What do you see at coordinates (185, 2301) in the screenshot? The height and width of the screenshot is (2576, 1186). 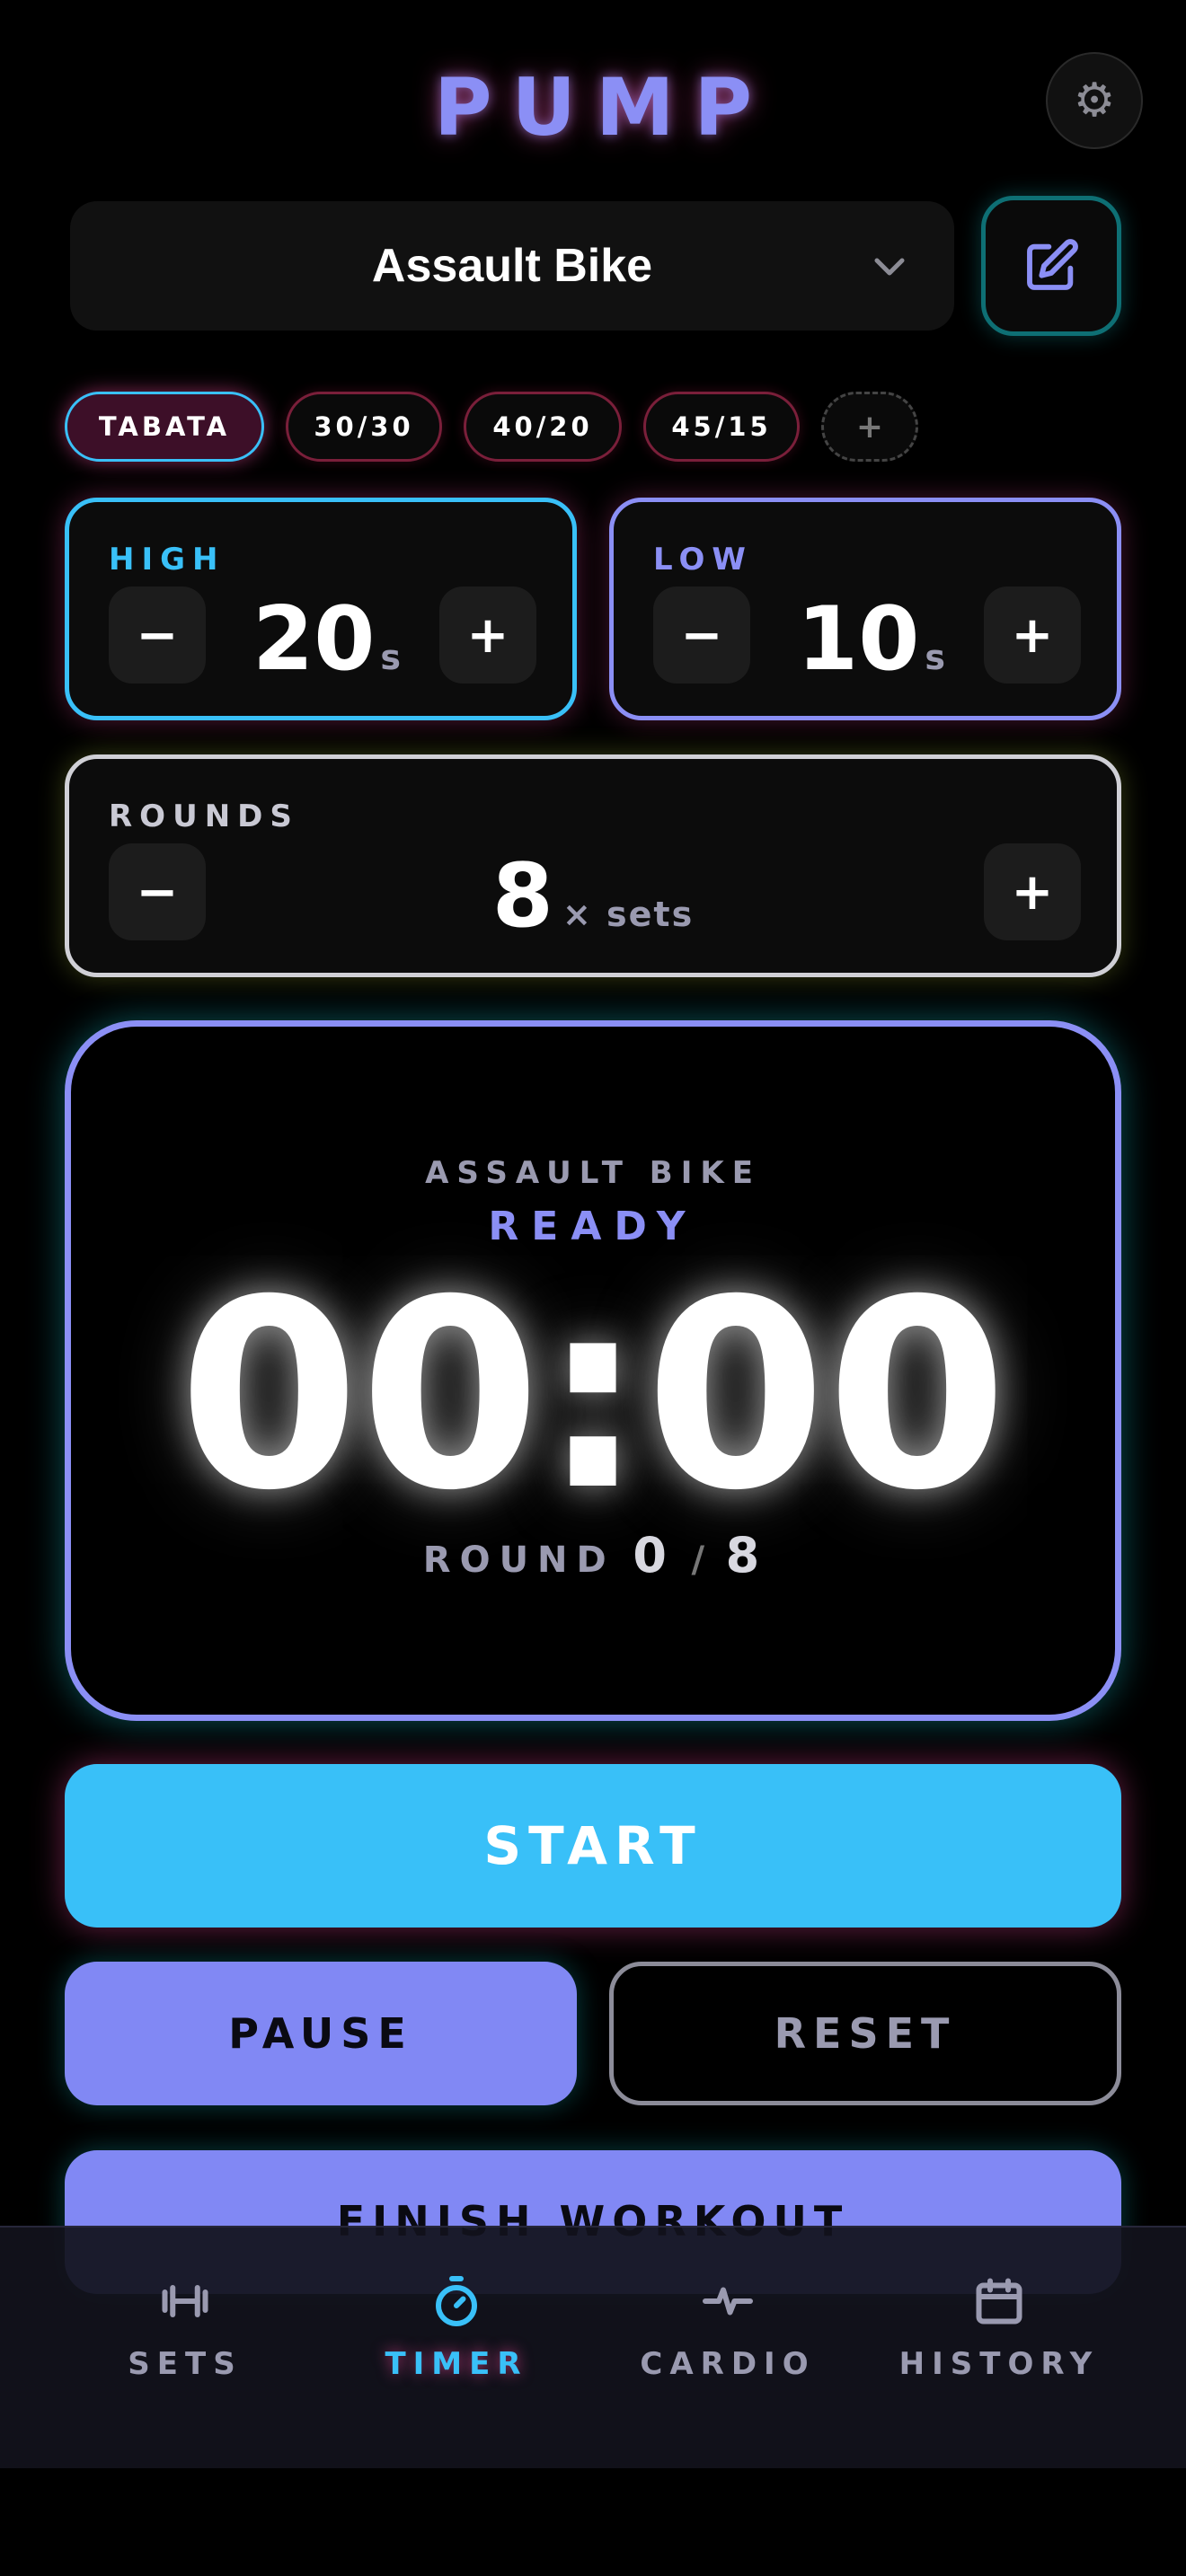 I see `dumbbell-icon` at bounding box center [185, 2301].